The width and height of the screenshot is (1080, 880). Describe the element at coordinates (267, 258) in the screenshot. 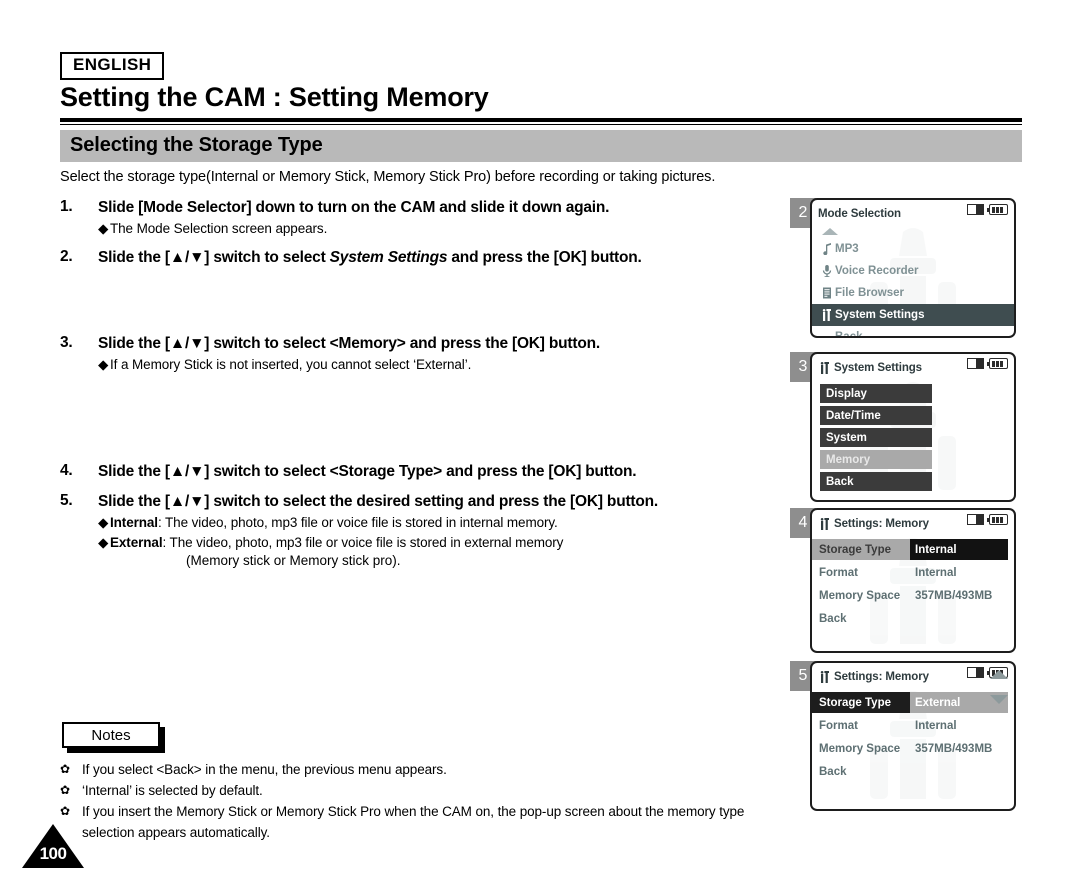

I see `step-2-text-mid: ] switch to select` at that location.